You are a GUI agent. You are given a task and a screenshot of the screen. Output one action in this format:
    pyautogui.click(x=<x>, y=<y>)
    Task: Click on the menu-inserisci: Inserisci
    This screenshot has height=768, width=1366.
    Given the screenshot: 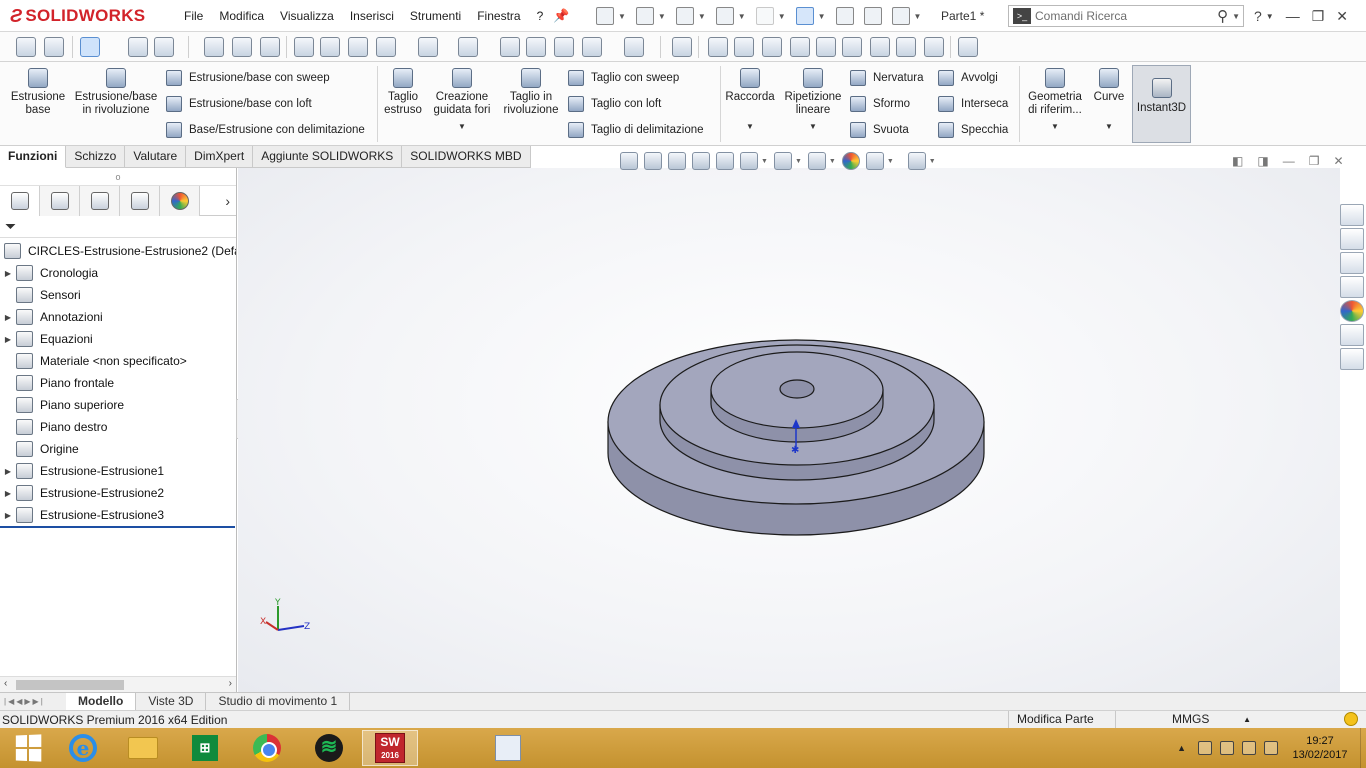 What is the action you would take?
    pyautogui.click(x=372, y=16)
    